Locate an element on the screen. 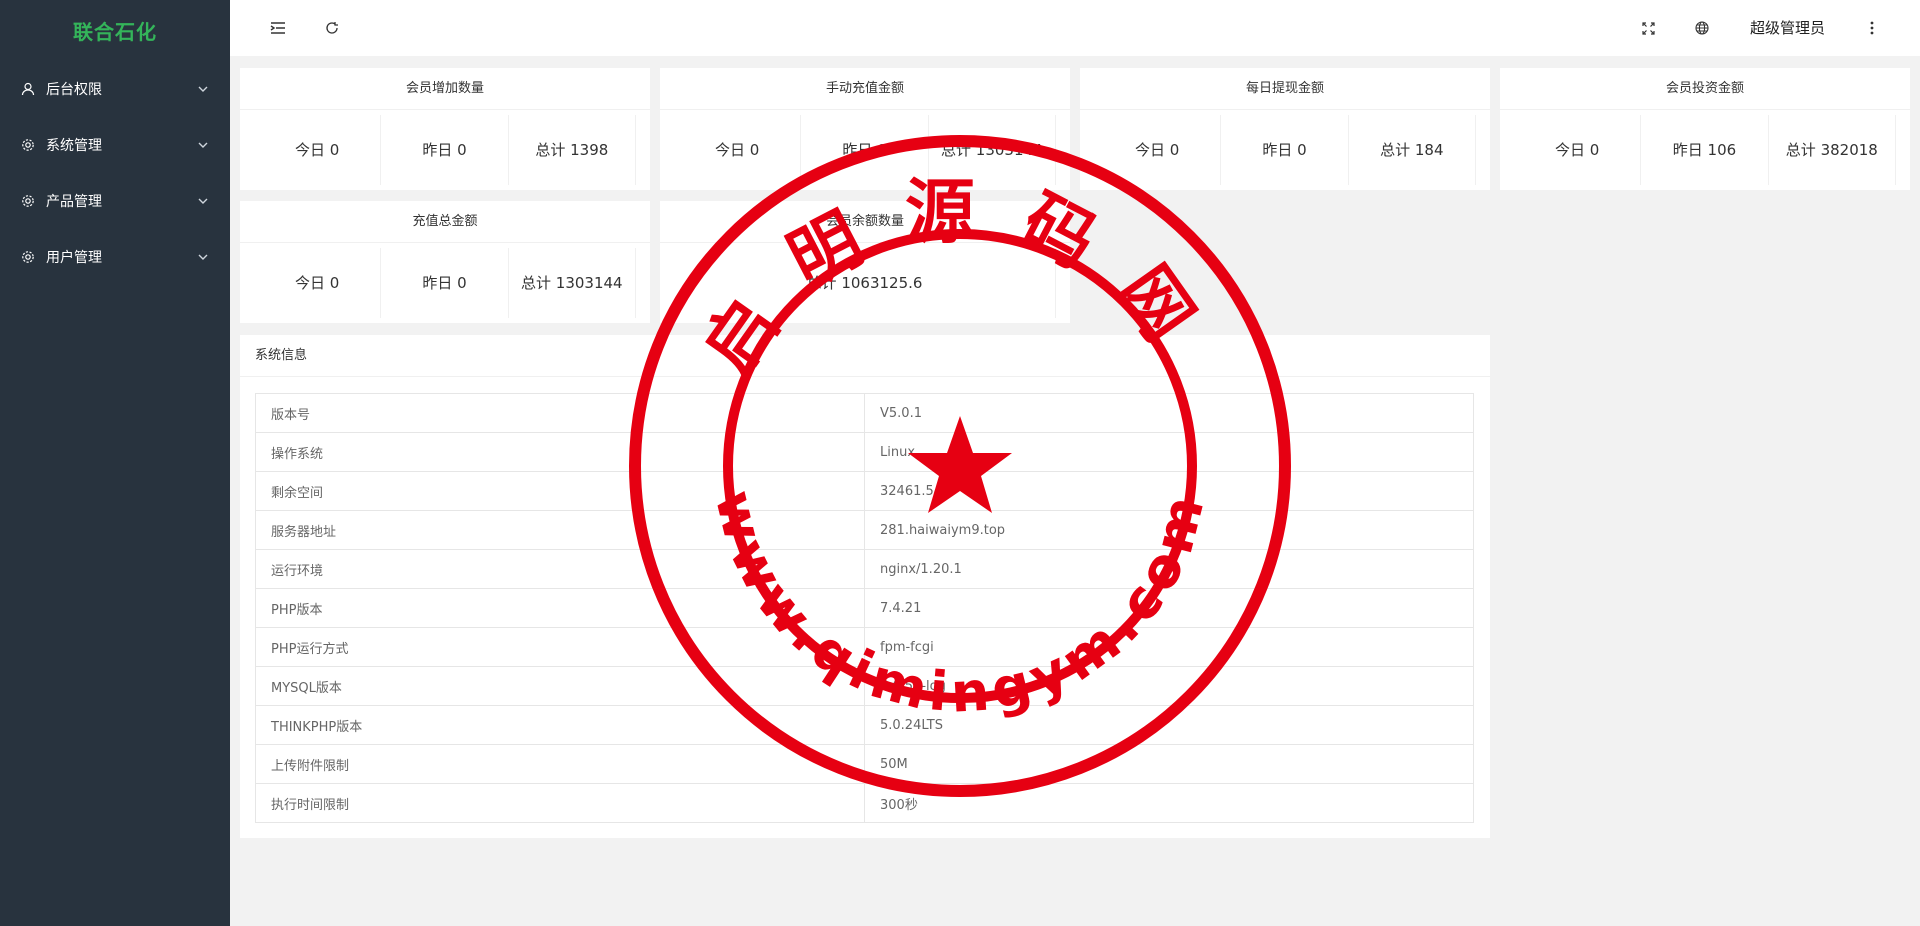 Image resolution: width=1920 pixels, height=926 pixels. row-key: 上传附件限制 is located at coordinates (560, 764).